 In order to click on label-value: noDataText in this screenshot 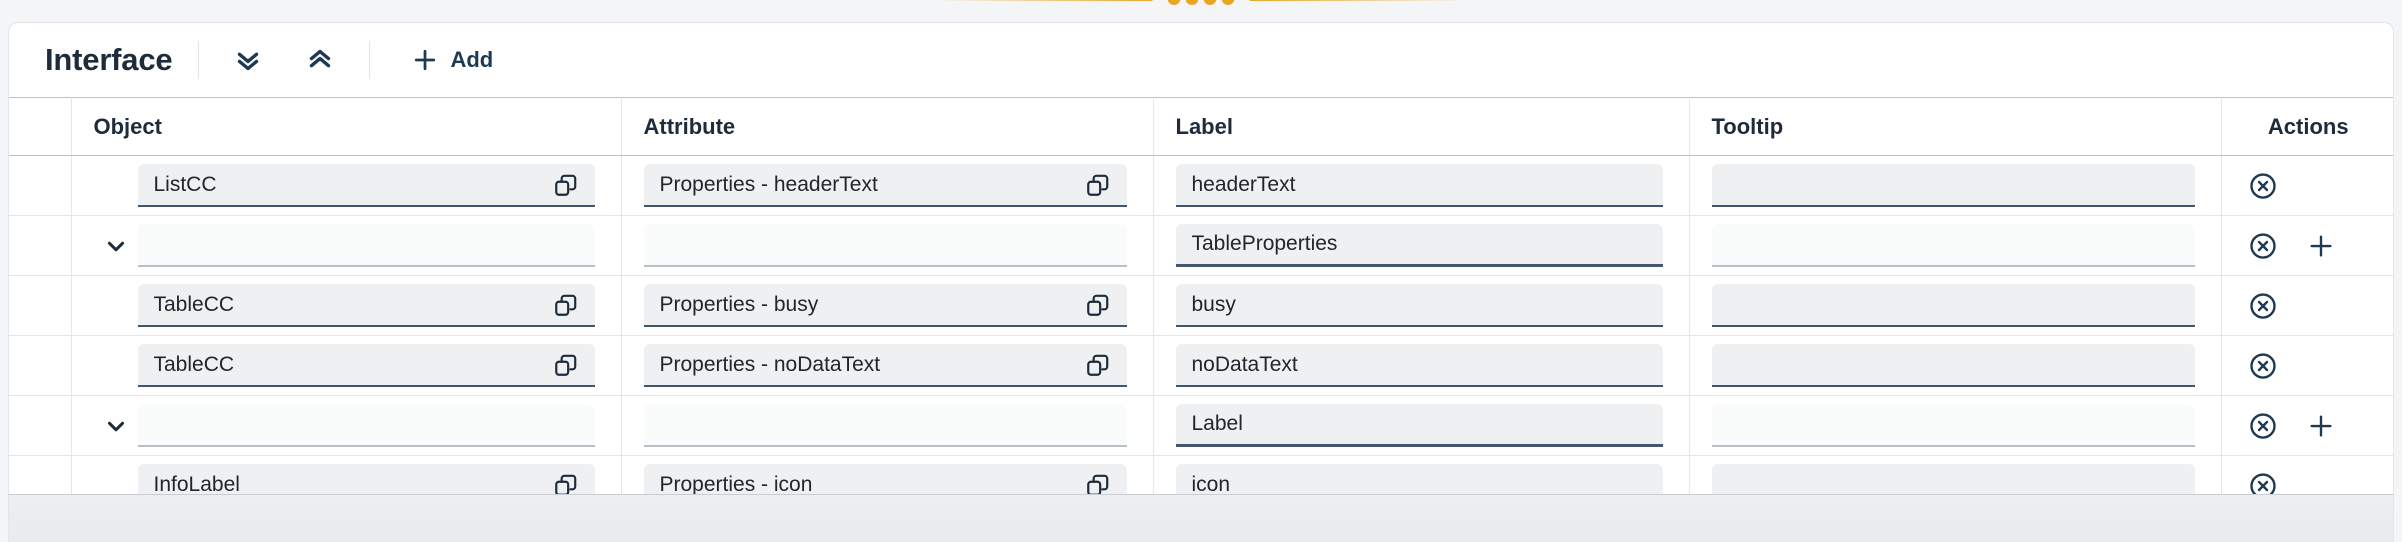, I will do `click(1244, 364)`.